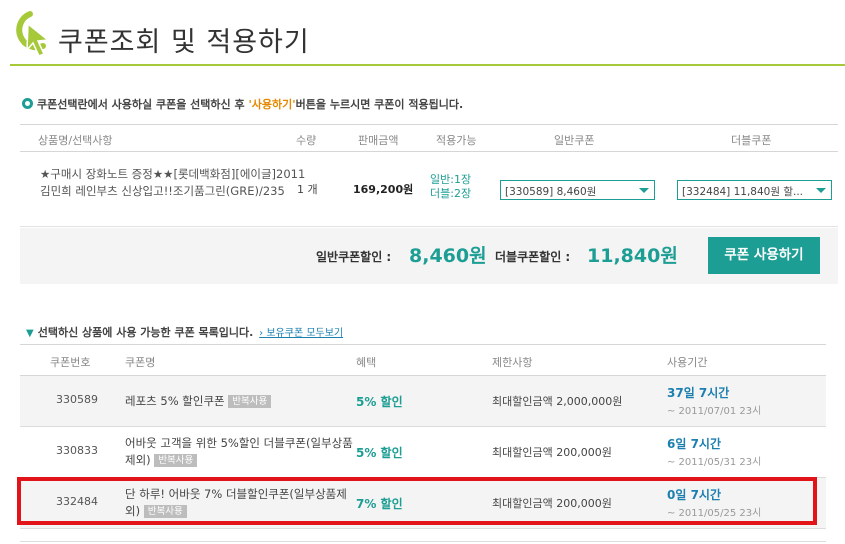 This screenshot has height=544, width=845. What do you see at coordinates (764, 255) in the screenshot?
I see `apply-coupon-button: 쿠폰 사용하기` at bounding box center [764, 255].